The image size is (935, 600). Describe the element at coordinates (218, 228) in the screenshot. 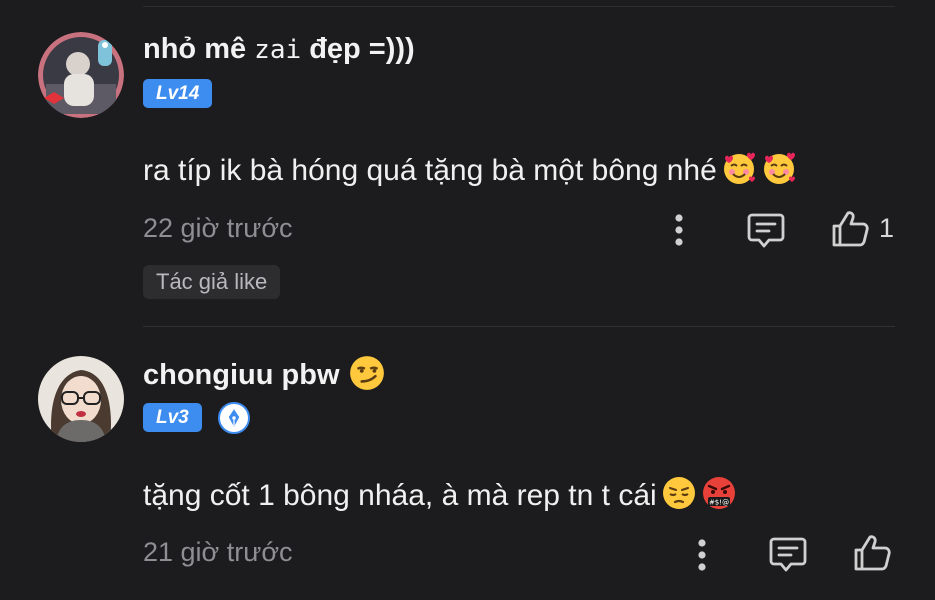

I see `comment-time: 22 giờ trước` at that location.